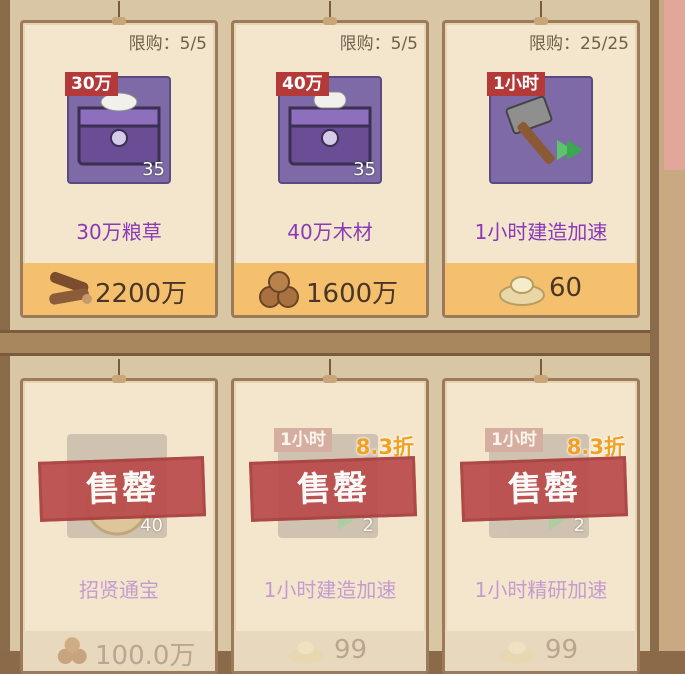 The height and width of the screenshot is (674, 685). I want to click on item-icon-chest: 40万 35, so click(329, 128).